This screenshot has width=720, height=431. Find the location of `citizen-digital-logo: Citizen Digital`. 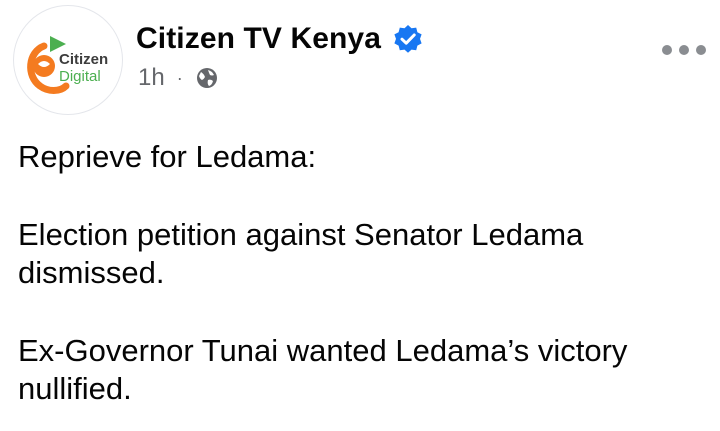

citizen-digital-logo: Citizen Digital is located at coordinates (67, 65).